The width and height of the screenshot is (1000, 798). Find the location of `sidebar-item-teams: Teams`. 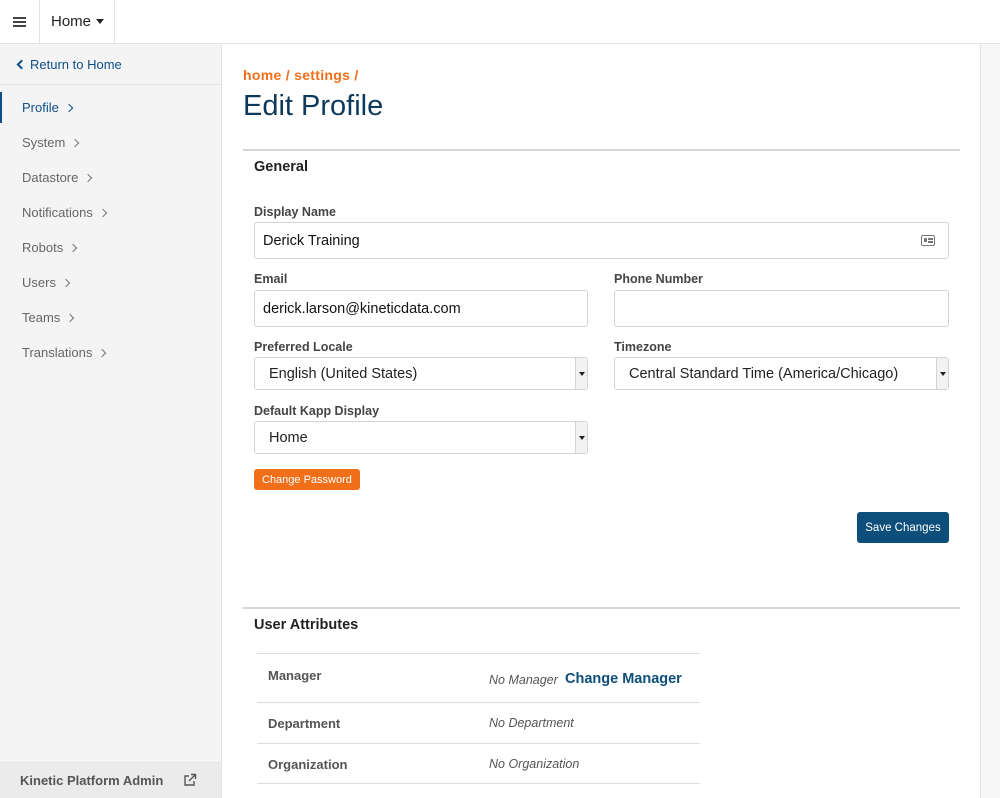

sidebar-item-teams: Teams is located at coordinates (110, 317).